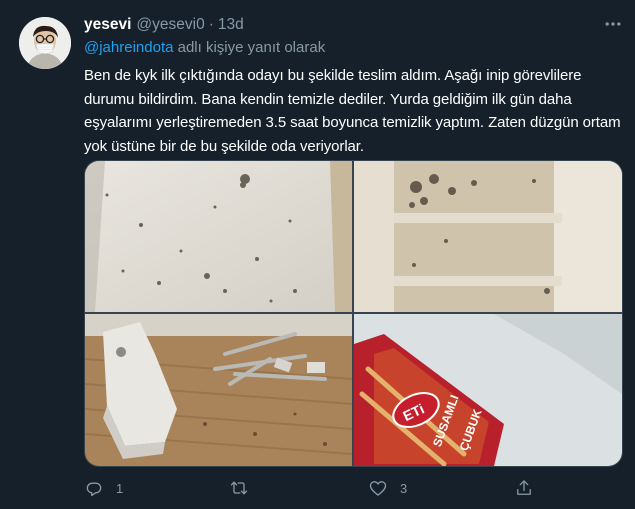 The width and height of the screenshot is (635, 509). Describe the element at coordinates (170, 25) in the screenshot. I see `user-handle: @yesevi0` at that location.